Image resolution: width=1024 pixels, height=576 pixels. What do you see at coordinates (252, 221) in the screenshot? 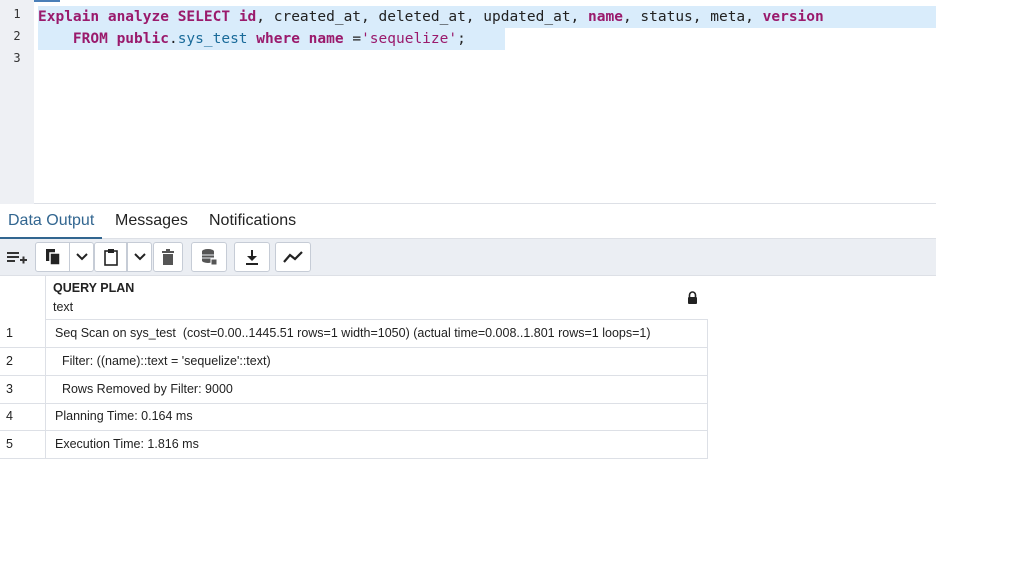
I see `tab-notifications: Notifications` at bounding box center [252, 221].